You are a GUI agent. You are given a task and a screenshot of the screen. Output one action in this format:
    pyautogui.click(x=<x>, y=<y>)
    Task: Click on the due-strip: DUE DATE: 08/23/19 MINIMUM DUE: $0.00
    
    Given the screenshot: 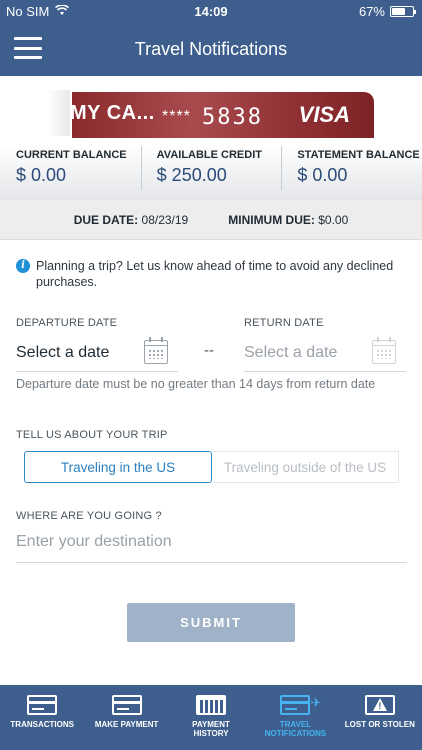 What is the action you would take?
    pyautogui.click(x=211, y=220)
    